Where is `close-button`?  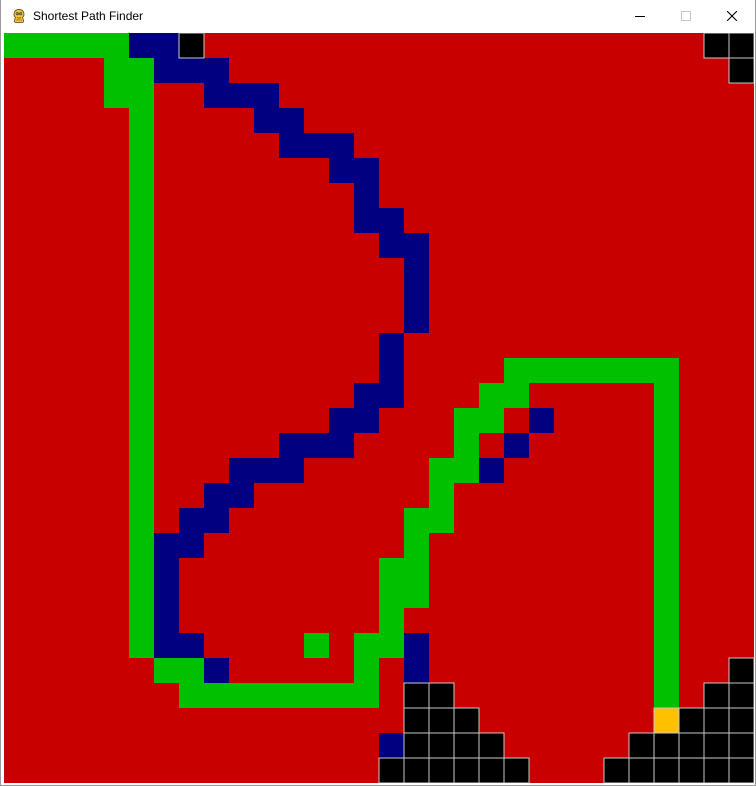 close-button is located at coordinates (732, 16).